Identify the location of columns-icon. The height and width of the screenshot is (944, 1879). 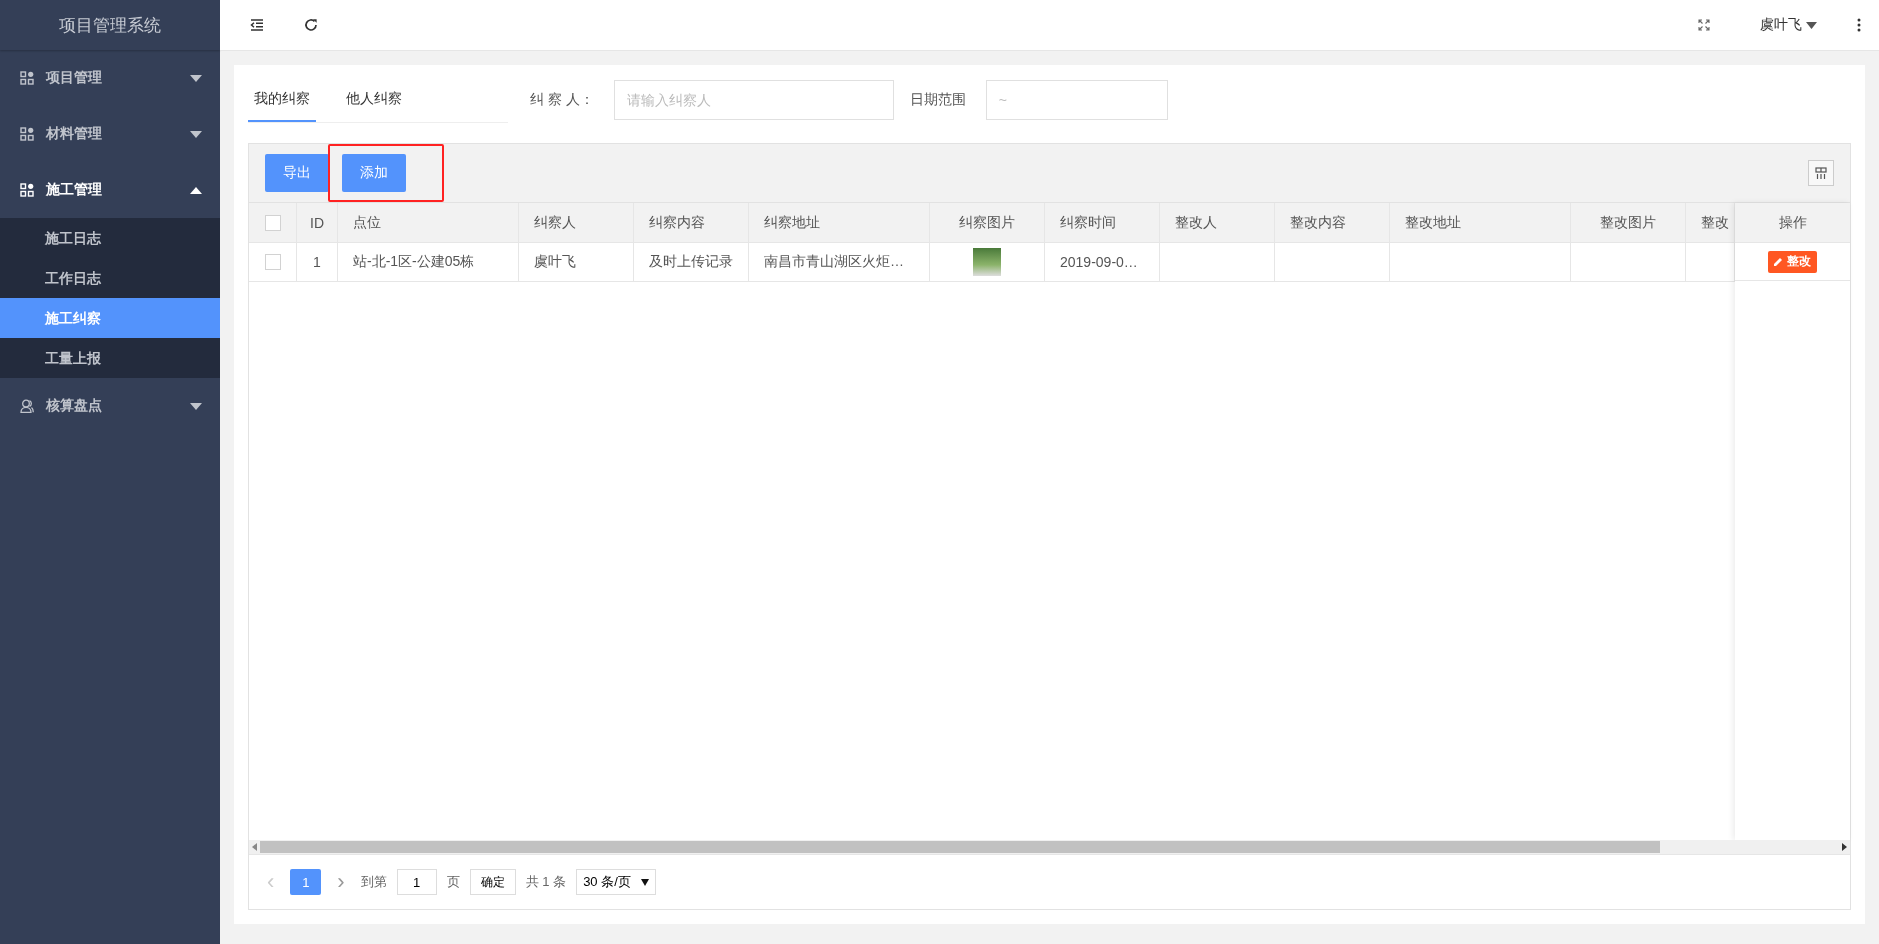
(1821, 173).